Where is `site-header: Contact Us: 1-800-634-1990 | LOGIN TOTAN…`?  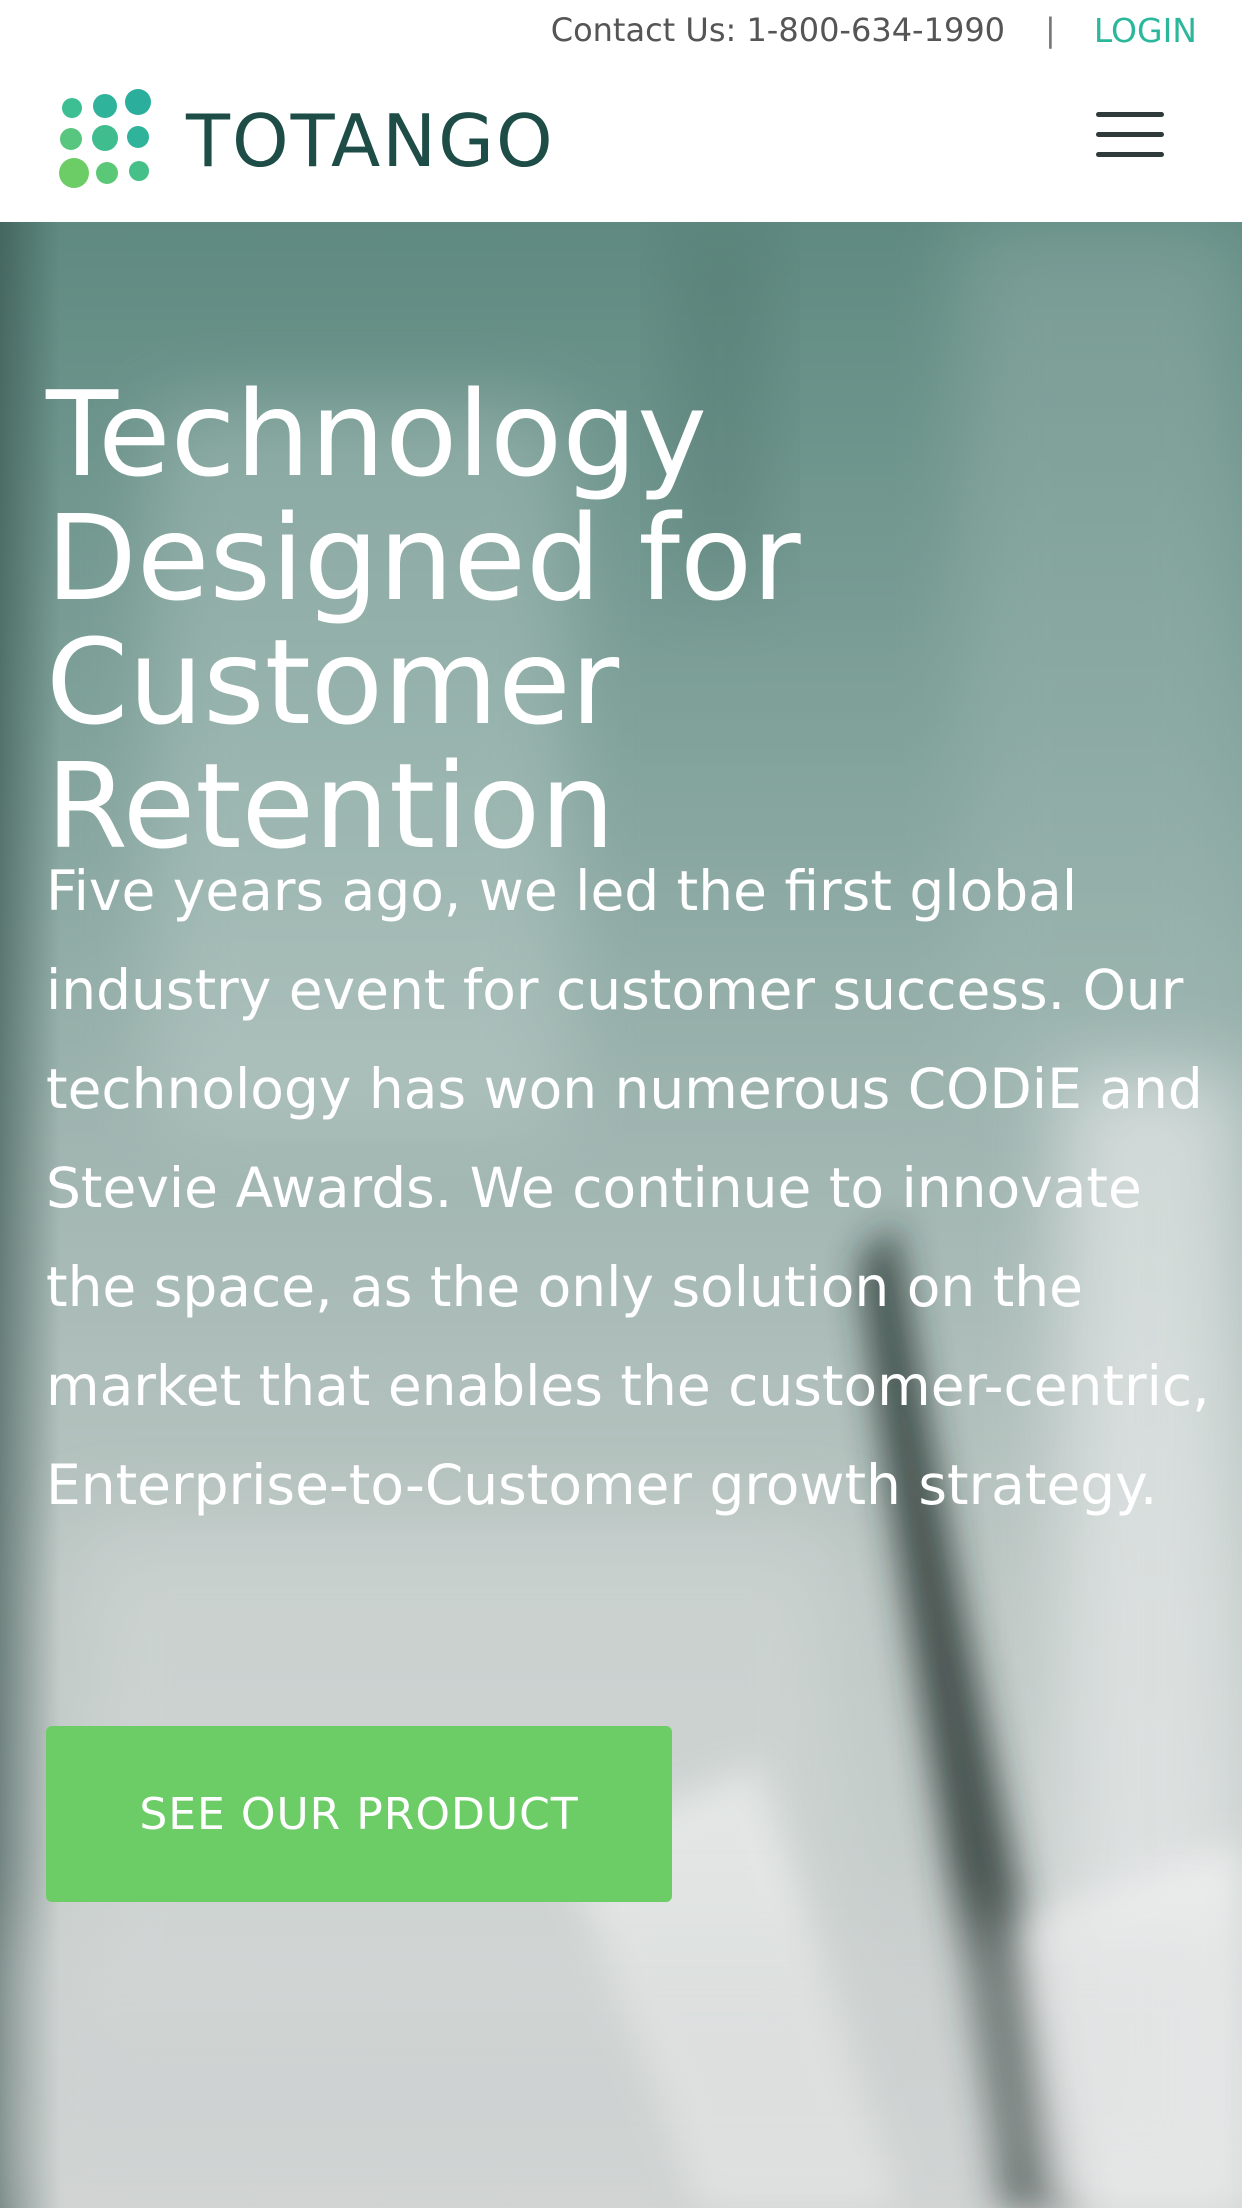
site-header: Contact Us: 1-800-634-1990 | LOGIN TOTAN… is located at coordinates (621, 111).